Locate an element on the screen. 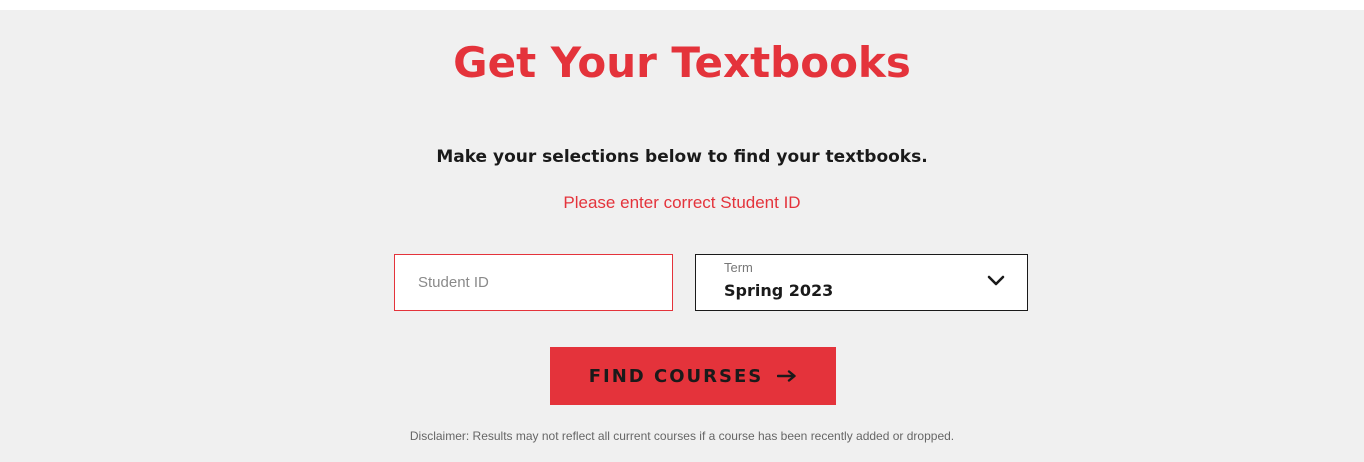 The width and height of the screenshot is (1364, 462). find-courses-label: FIND COURSES is located at coordinates (676, 376).